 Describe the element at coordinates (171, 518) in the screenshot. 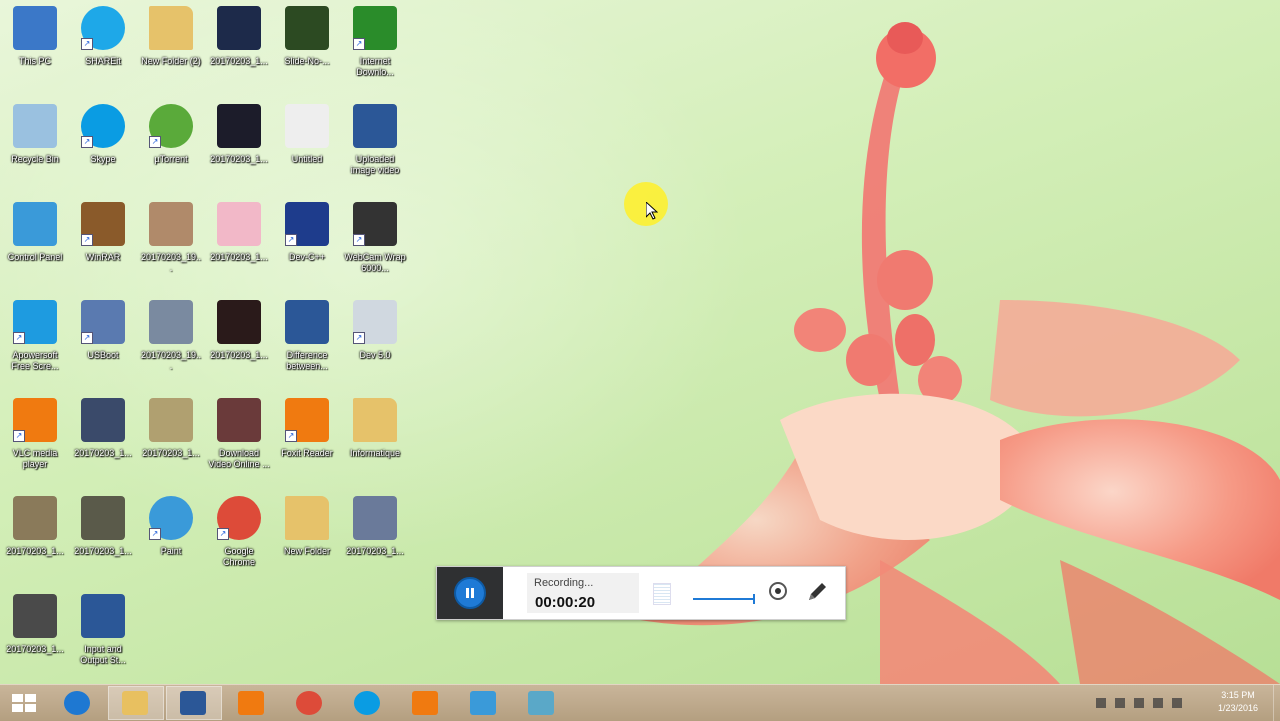

I see `paint-icon: ↗` at that location.